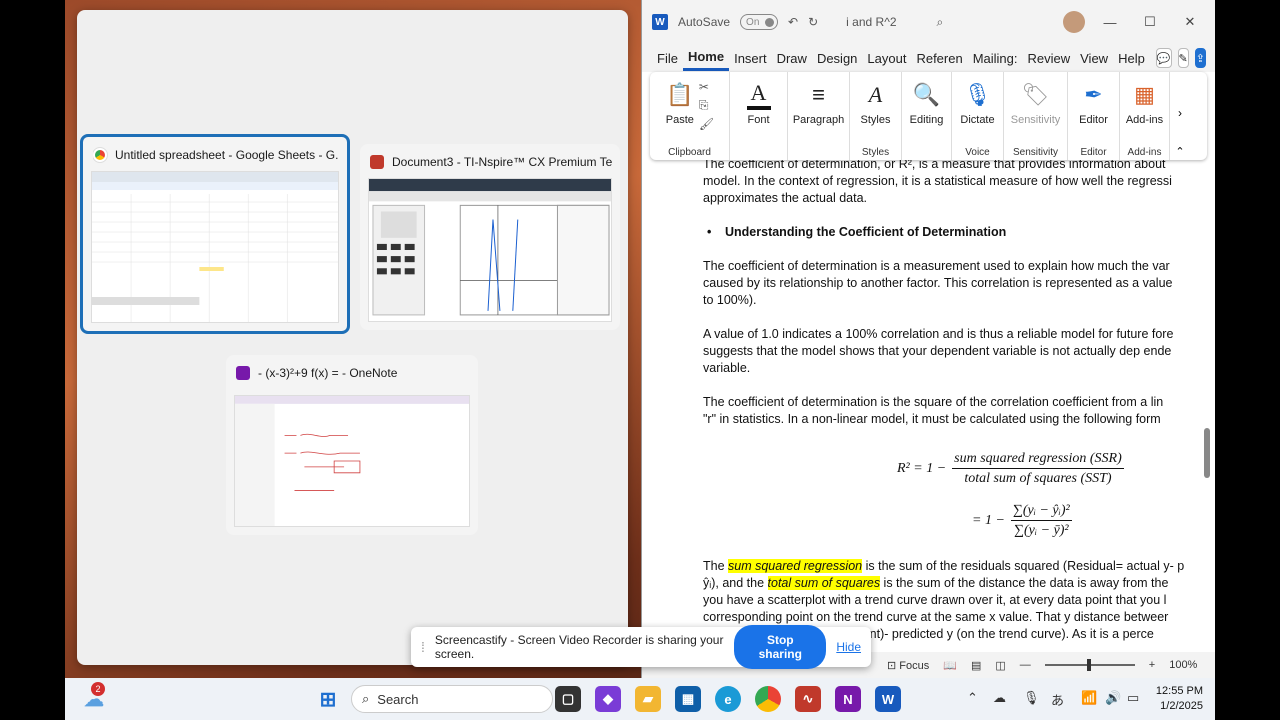 This screenshot has height=720, width=1280. Describe the element at coordinates (728, 699) in the screenshot. I see `edge-icon: e` at that location.